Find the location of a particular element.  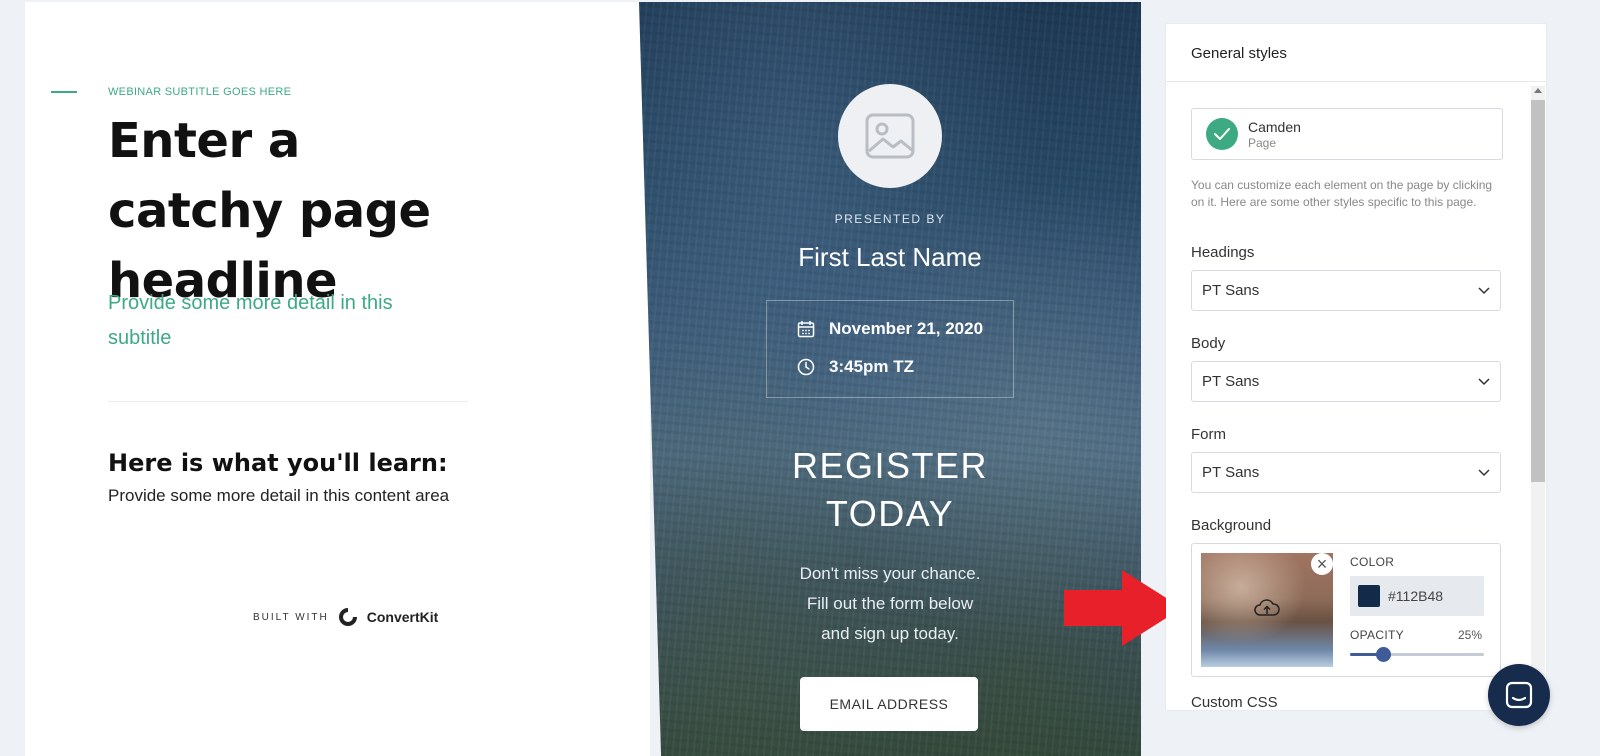

theme-card: Camden Page is located at coordinates (1347, 134).